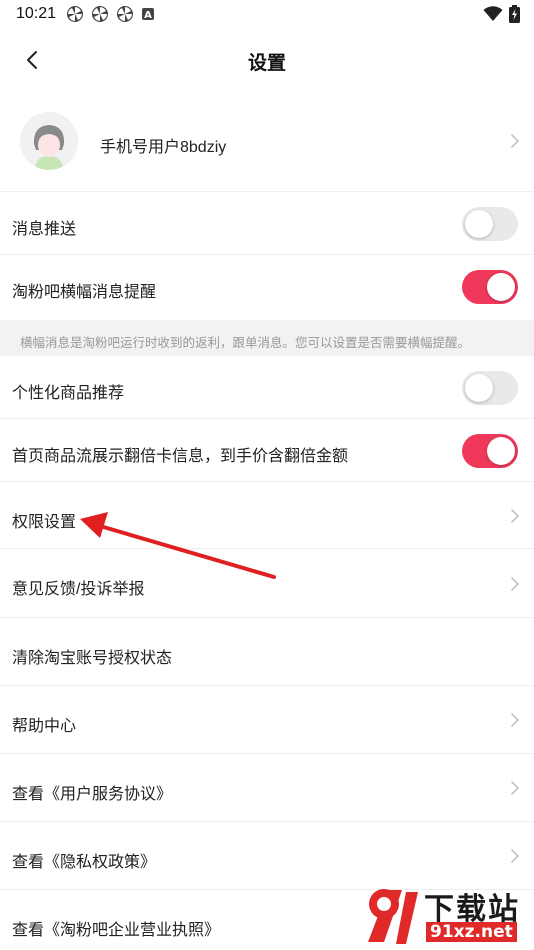 This screenshot has width=534, height=950. I want to click on settings-row-permissions: 权限设置, so click(267, 516).